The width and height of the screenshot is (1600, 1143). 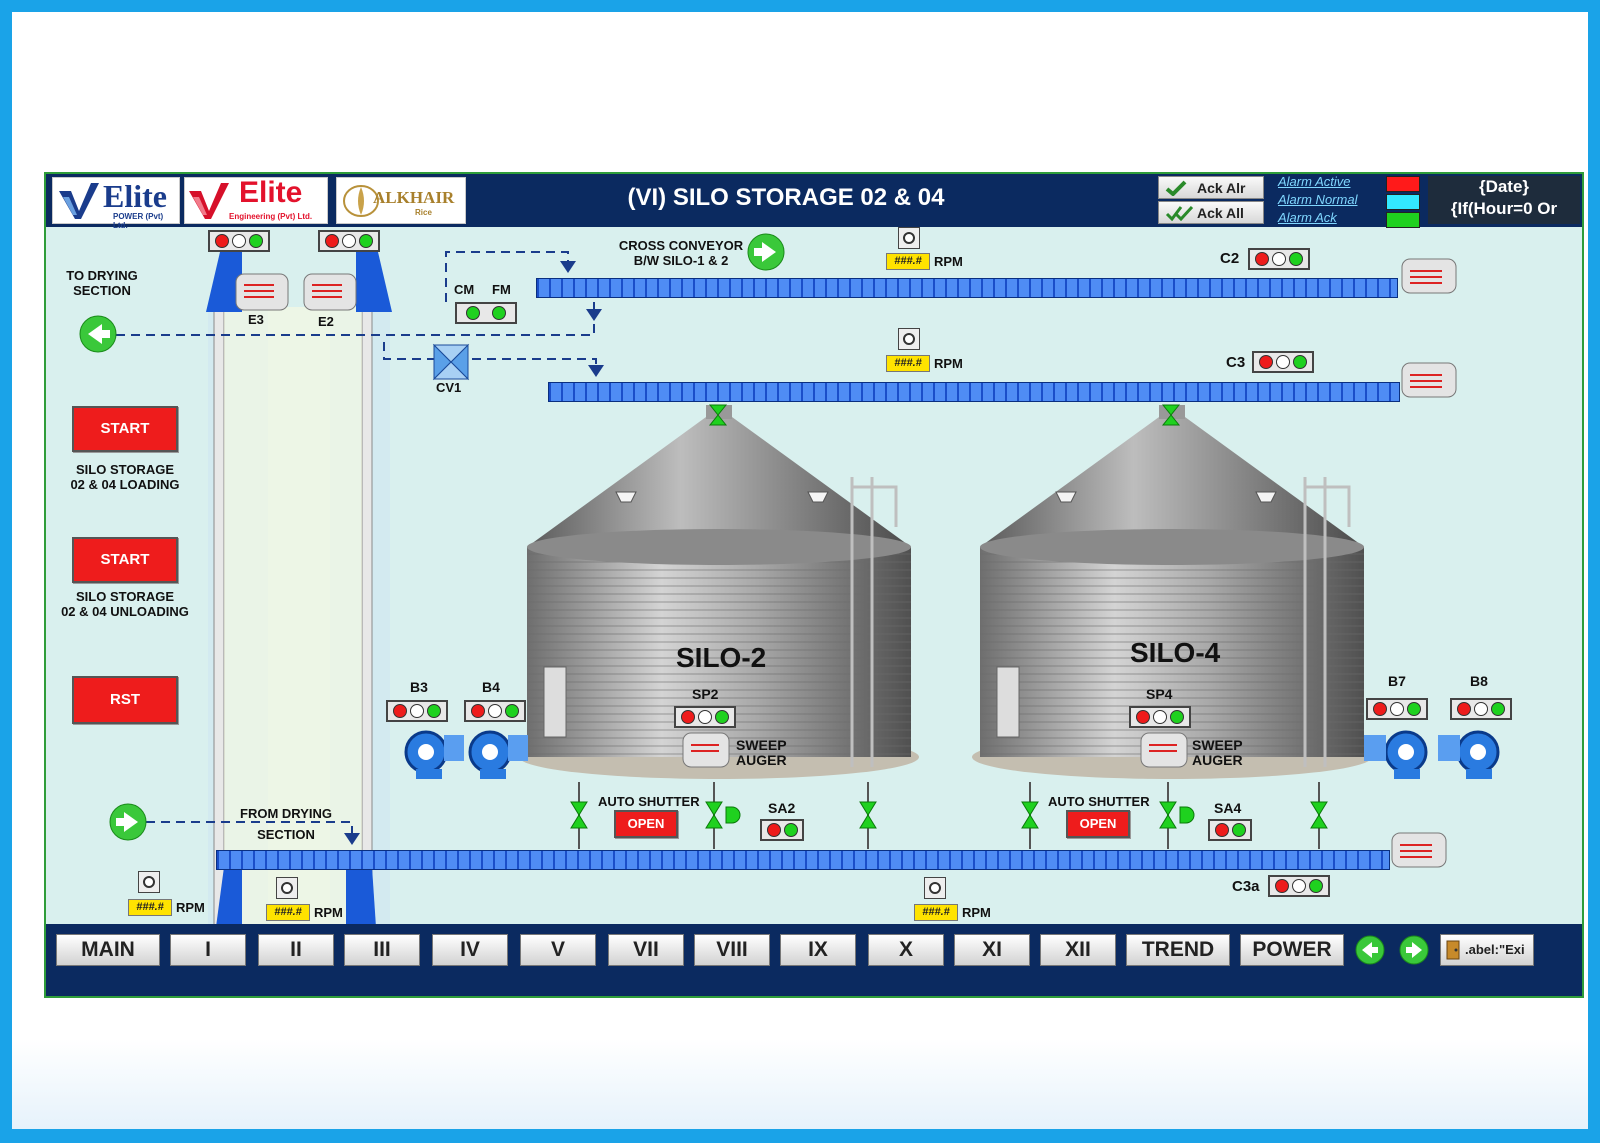 I want to click on from-drying-label: FROM DRYING SECTION, so click(x=286, y=824).